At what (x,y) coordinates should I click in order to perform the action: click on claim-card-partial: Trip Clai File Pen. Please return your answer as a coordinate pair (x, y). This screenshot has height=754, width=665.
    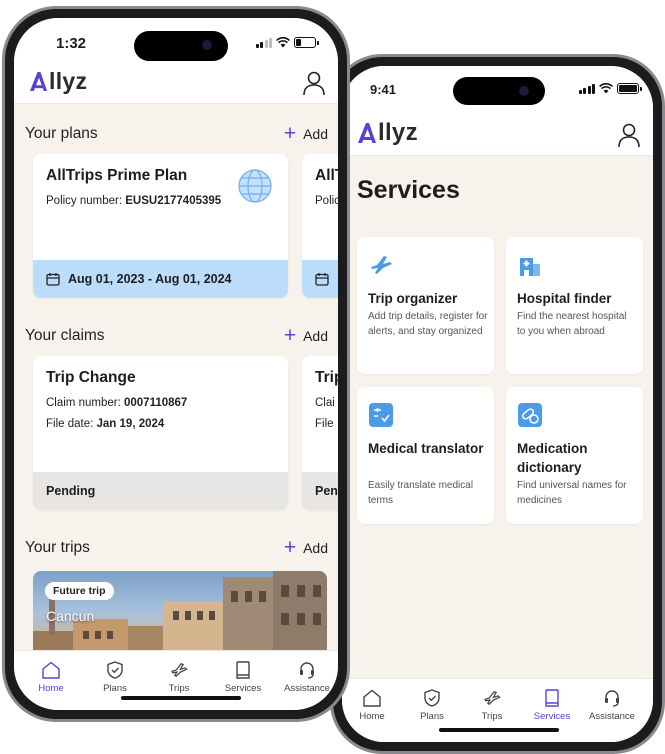
    Looking at the image, I should click on (320, 433).